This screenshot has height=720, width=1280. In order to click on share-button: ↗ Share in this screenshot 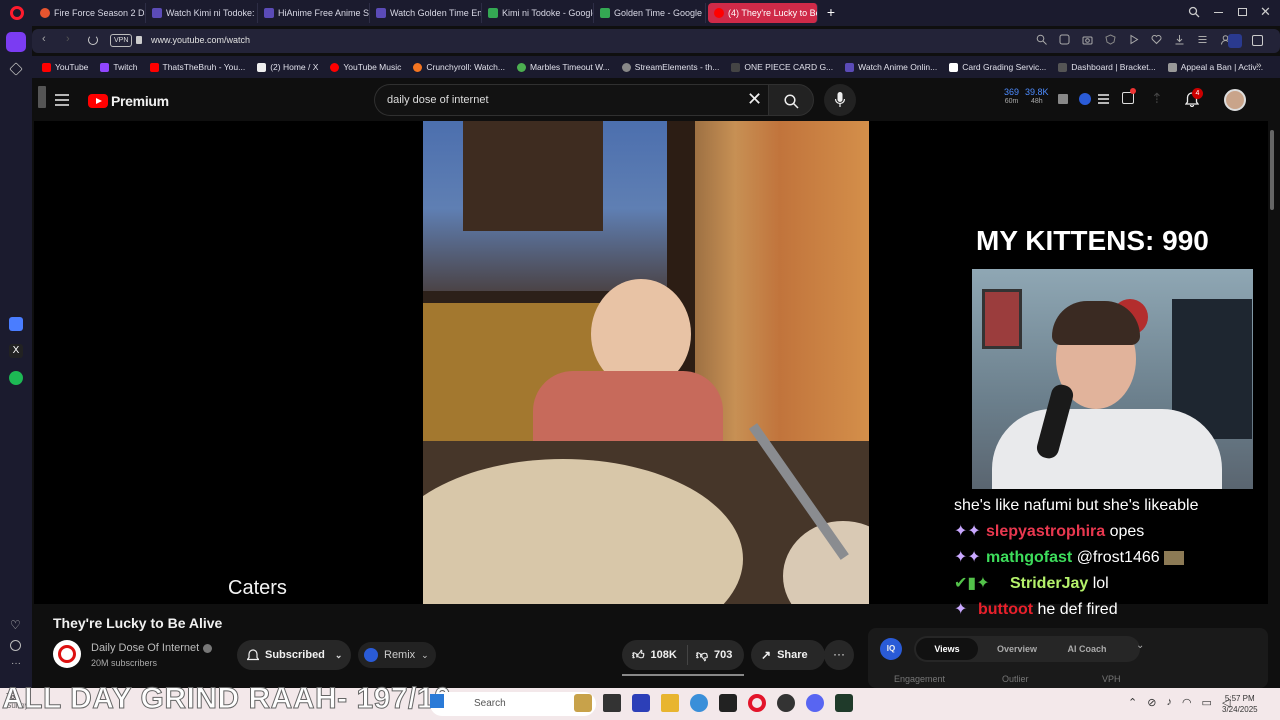, I will do `click(788, 655)`.